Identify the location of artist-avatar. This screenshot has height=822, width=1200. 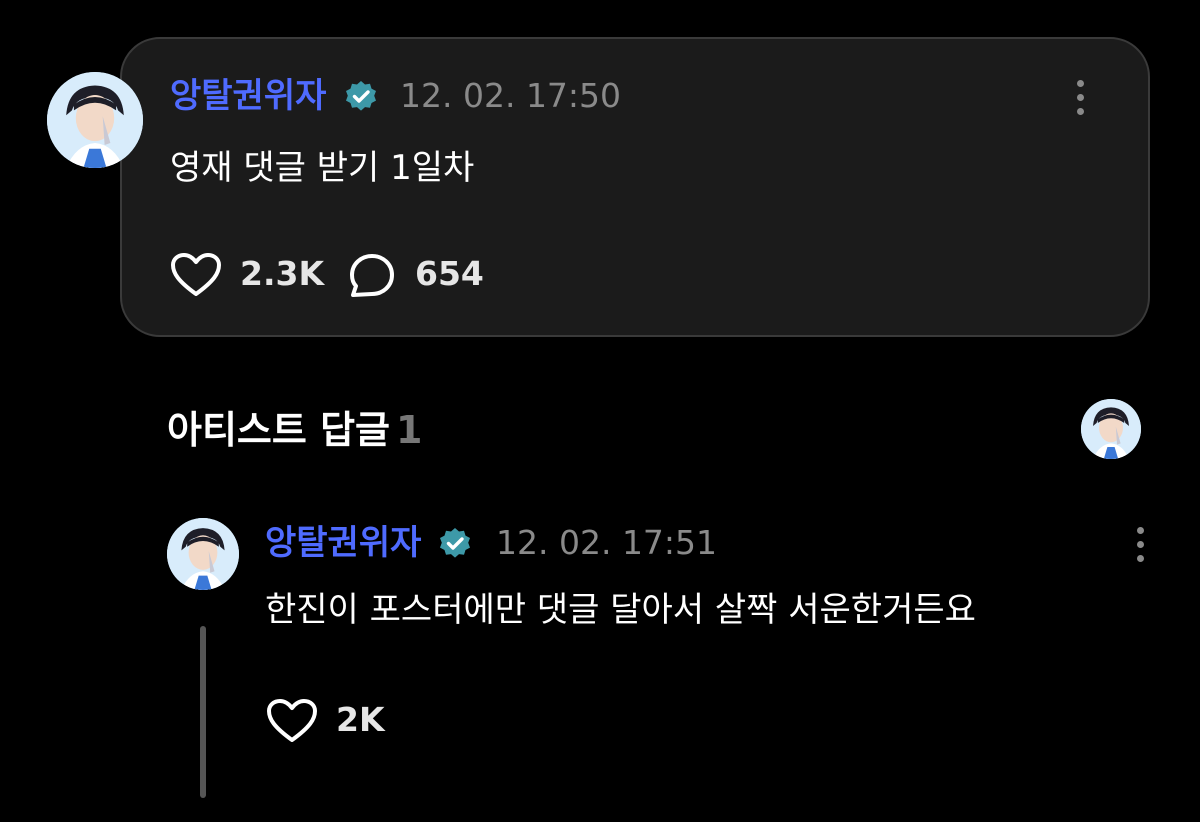
(1111, 429).